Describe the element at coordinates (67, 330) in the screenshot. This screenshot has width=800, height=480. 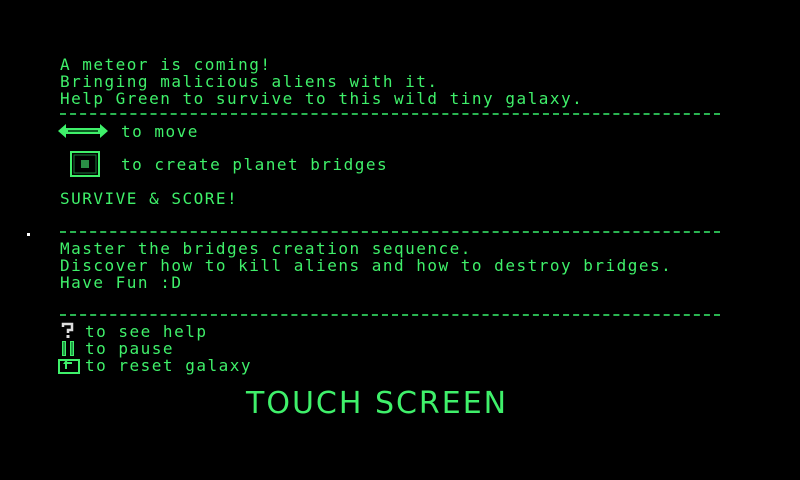
I see `question-mark-icon` at that location.